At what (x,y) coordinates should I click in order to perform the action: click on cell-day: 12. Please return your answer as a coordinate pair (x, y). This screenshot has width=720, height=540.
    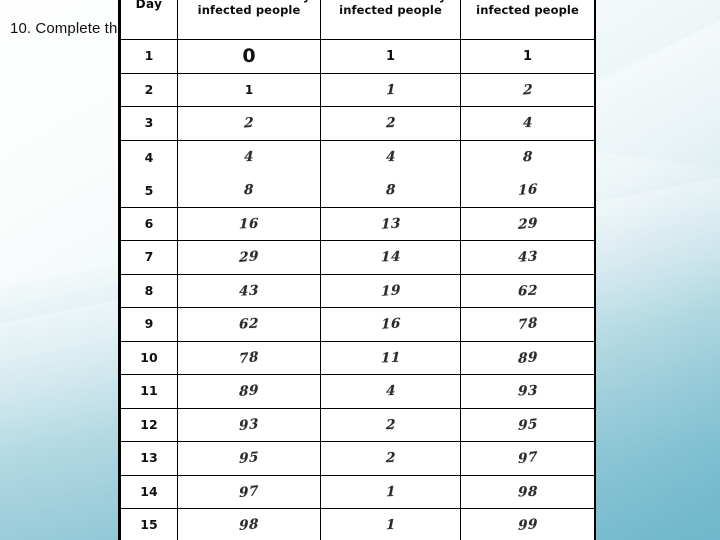
    Looking at the image, I should click on (149, 424).